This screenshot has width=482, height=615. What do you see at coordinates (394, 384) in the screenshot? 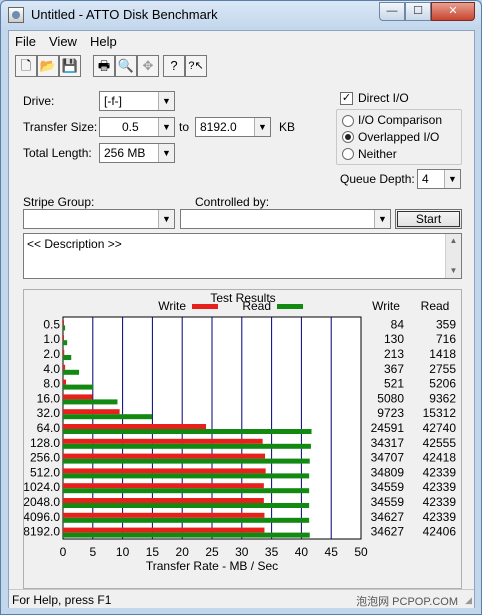
I see `write-value: 521` at bounding box center [394, 384].